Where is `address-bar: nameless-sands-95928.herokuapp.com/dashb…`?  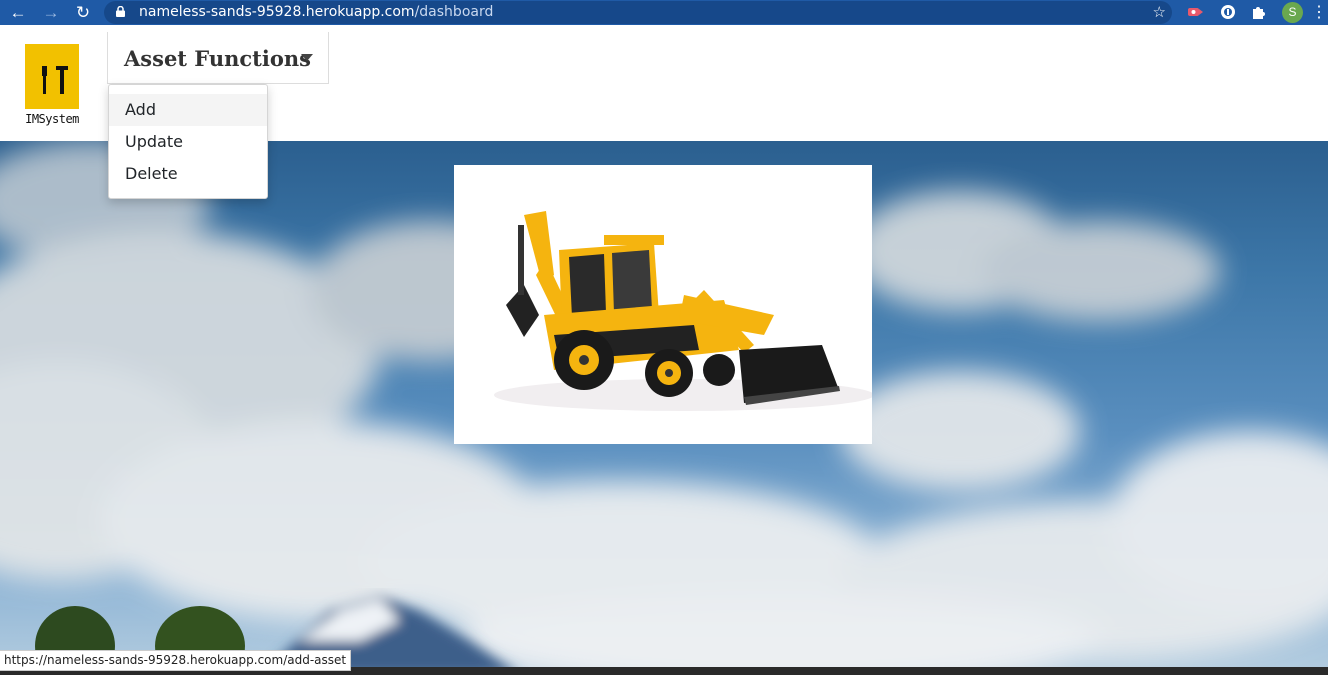 address-bar: nameless-sands-95928.herokuapp.com/dashb… is located at coordinates (638, 12).